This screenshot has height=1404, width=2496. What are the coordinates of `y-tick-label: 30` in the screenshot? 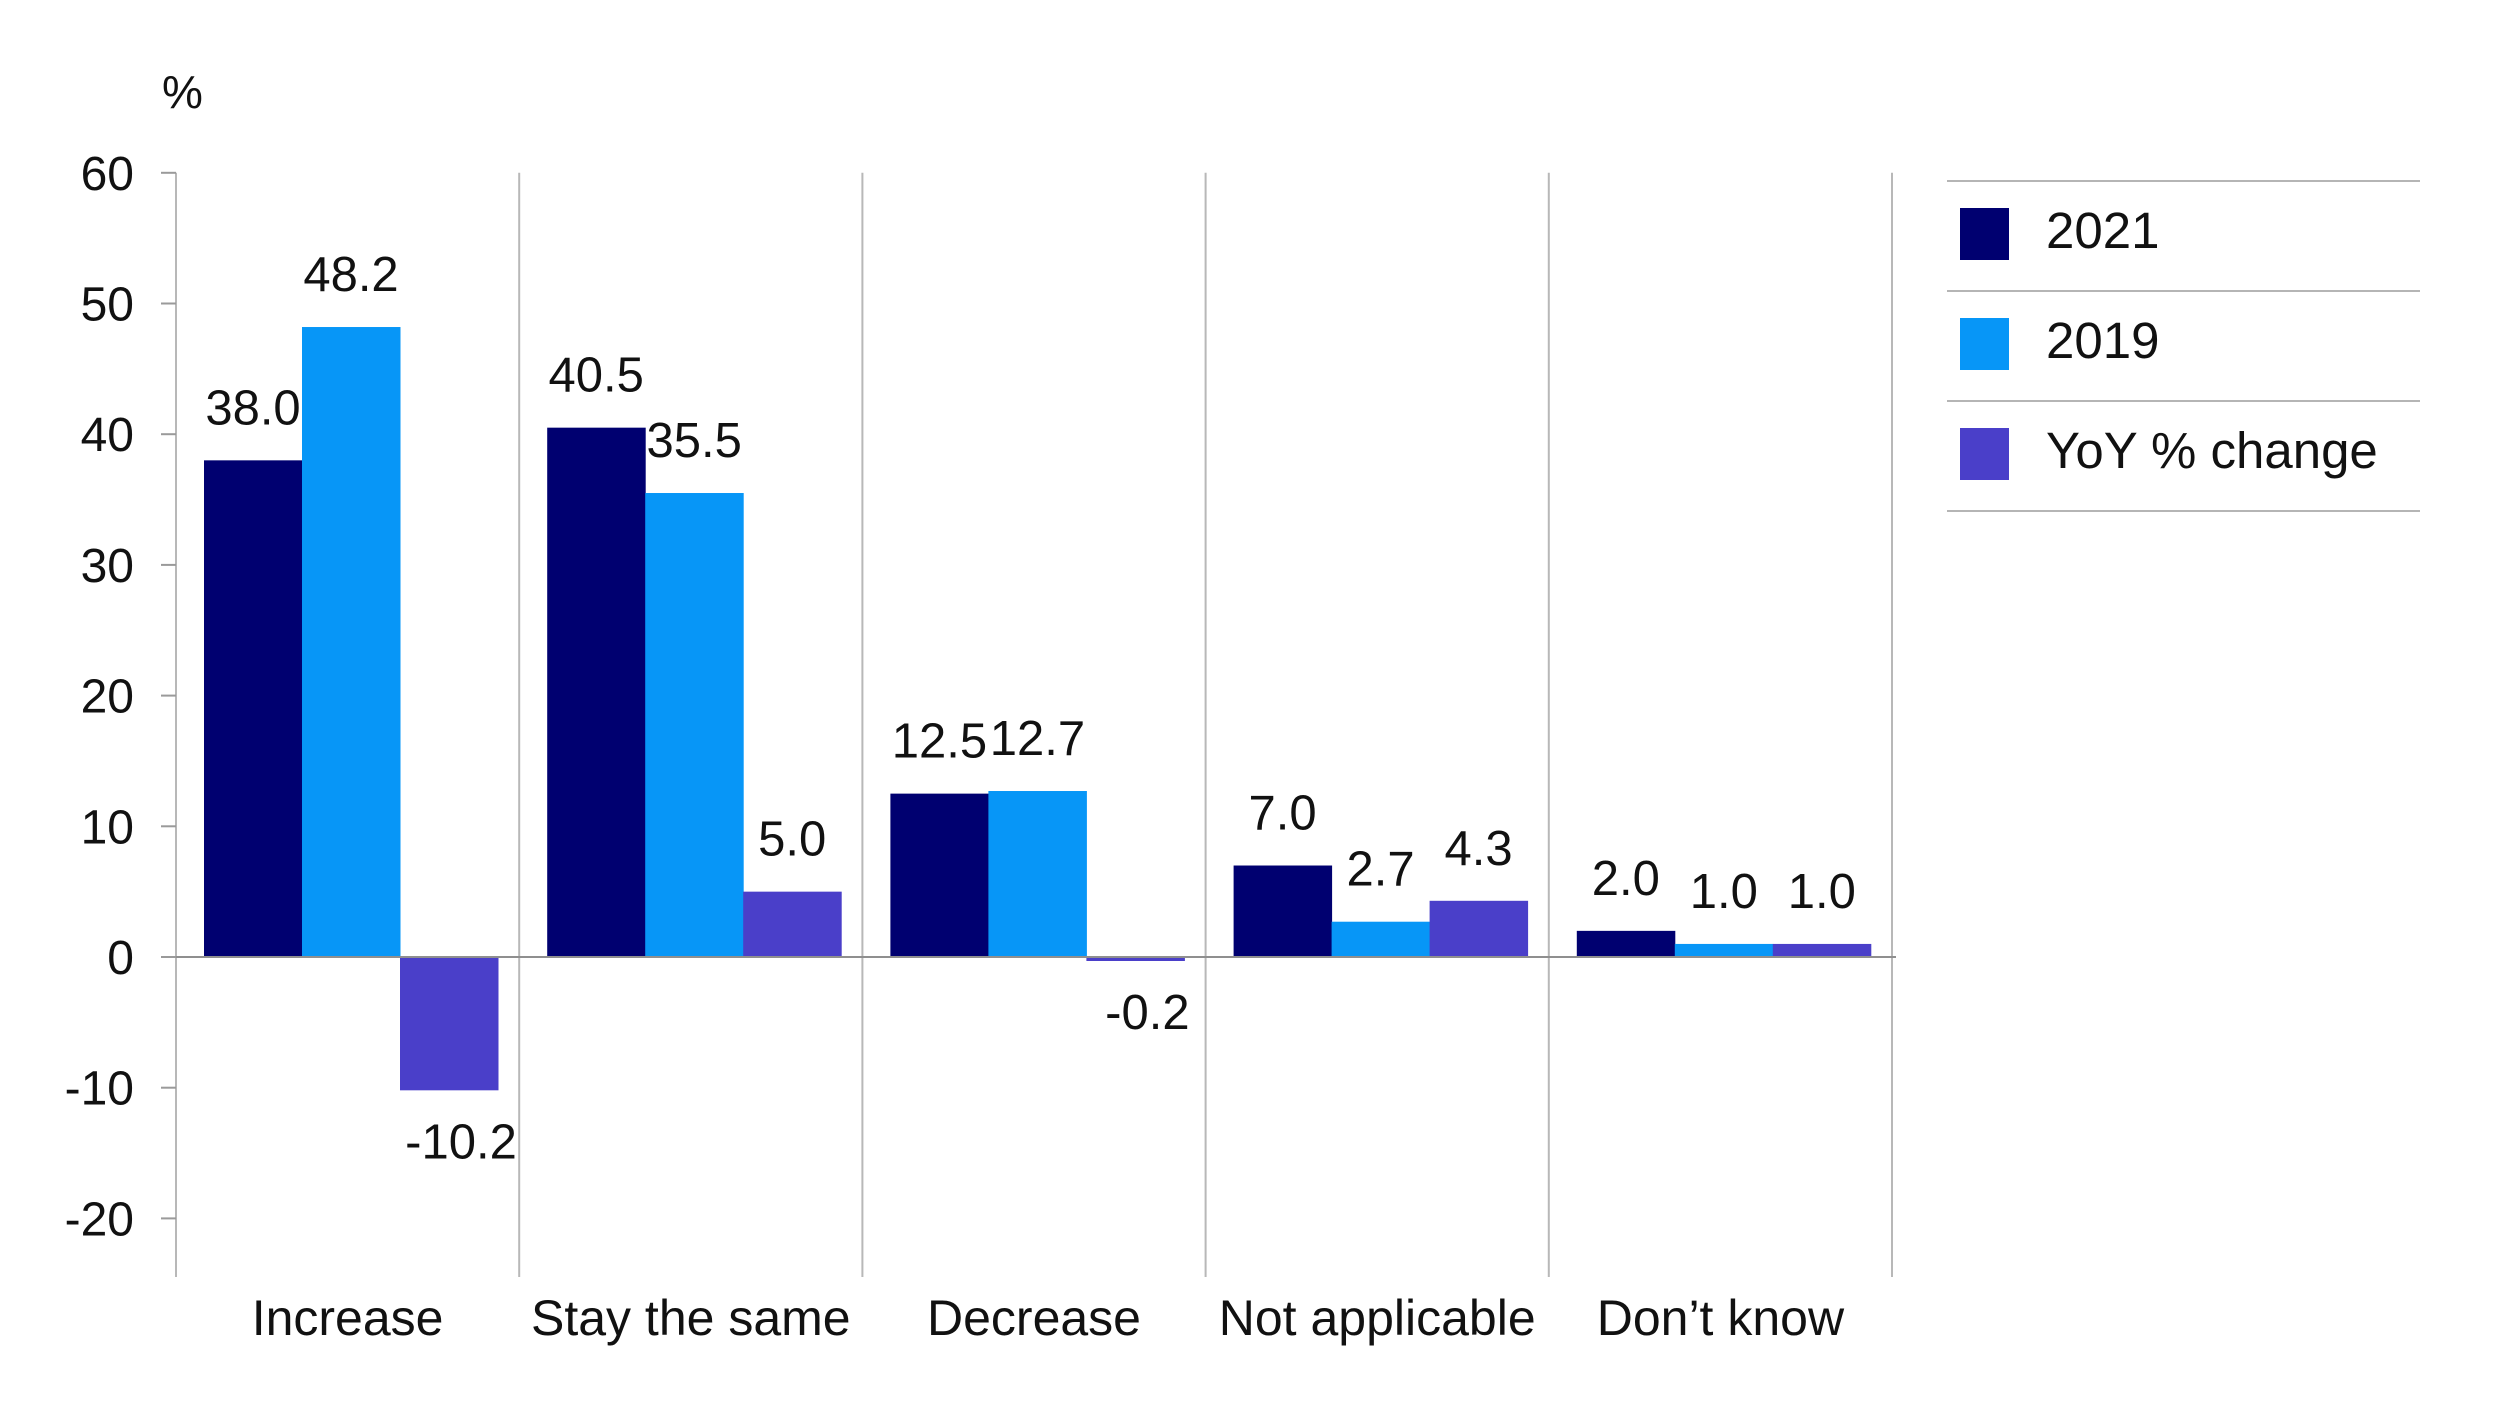 It's located at (107, 566).